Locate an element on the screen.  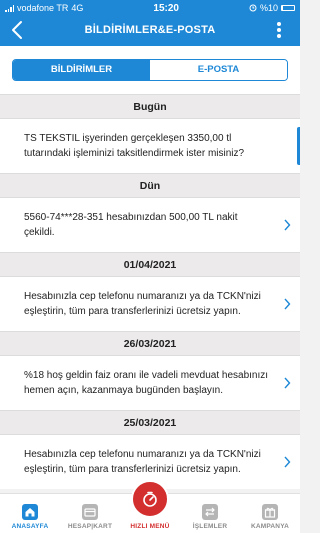
date-header: Bugün is located at coordinates (150, 106).